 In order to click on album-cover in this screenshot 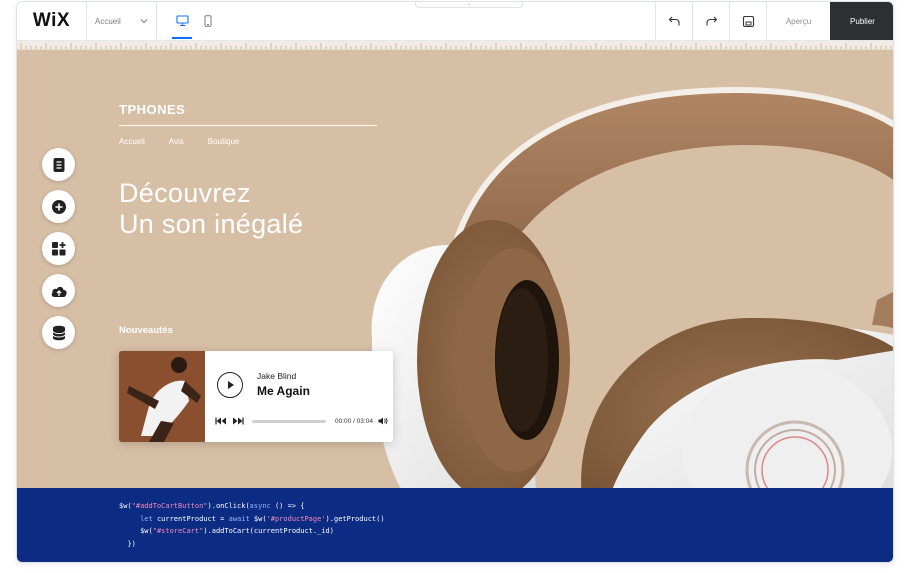, I will do `click(162, 396)`.